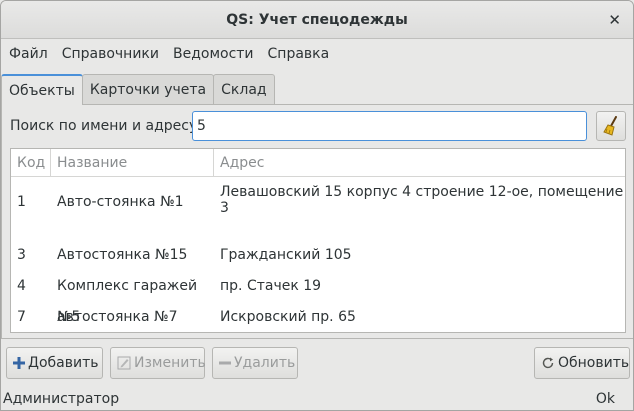  I want to click on cell-code: 4, so click(21, 286).